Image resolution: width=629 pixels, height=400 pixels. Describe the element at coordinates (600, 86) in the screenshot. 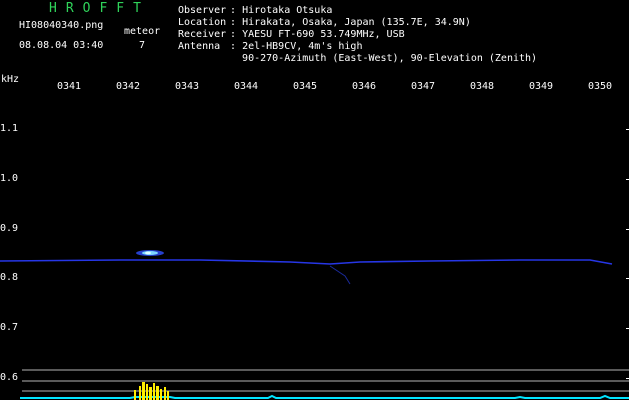

I see `time-tick: 0350` at that location.